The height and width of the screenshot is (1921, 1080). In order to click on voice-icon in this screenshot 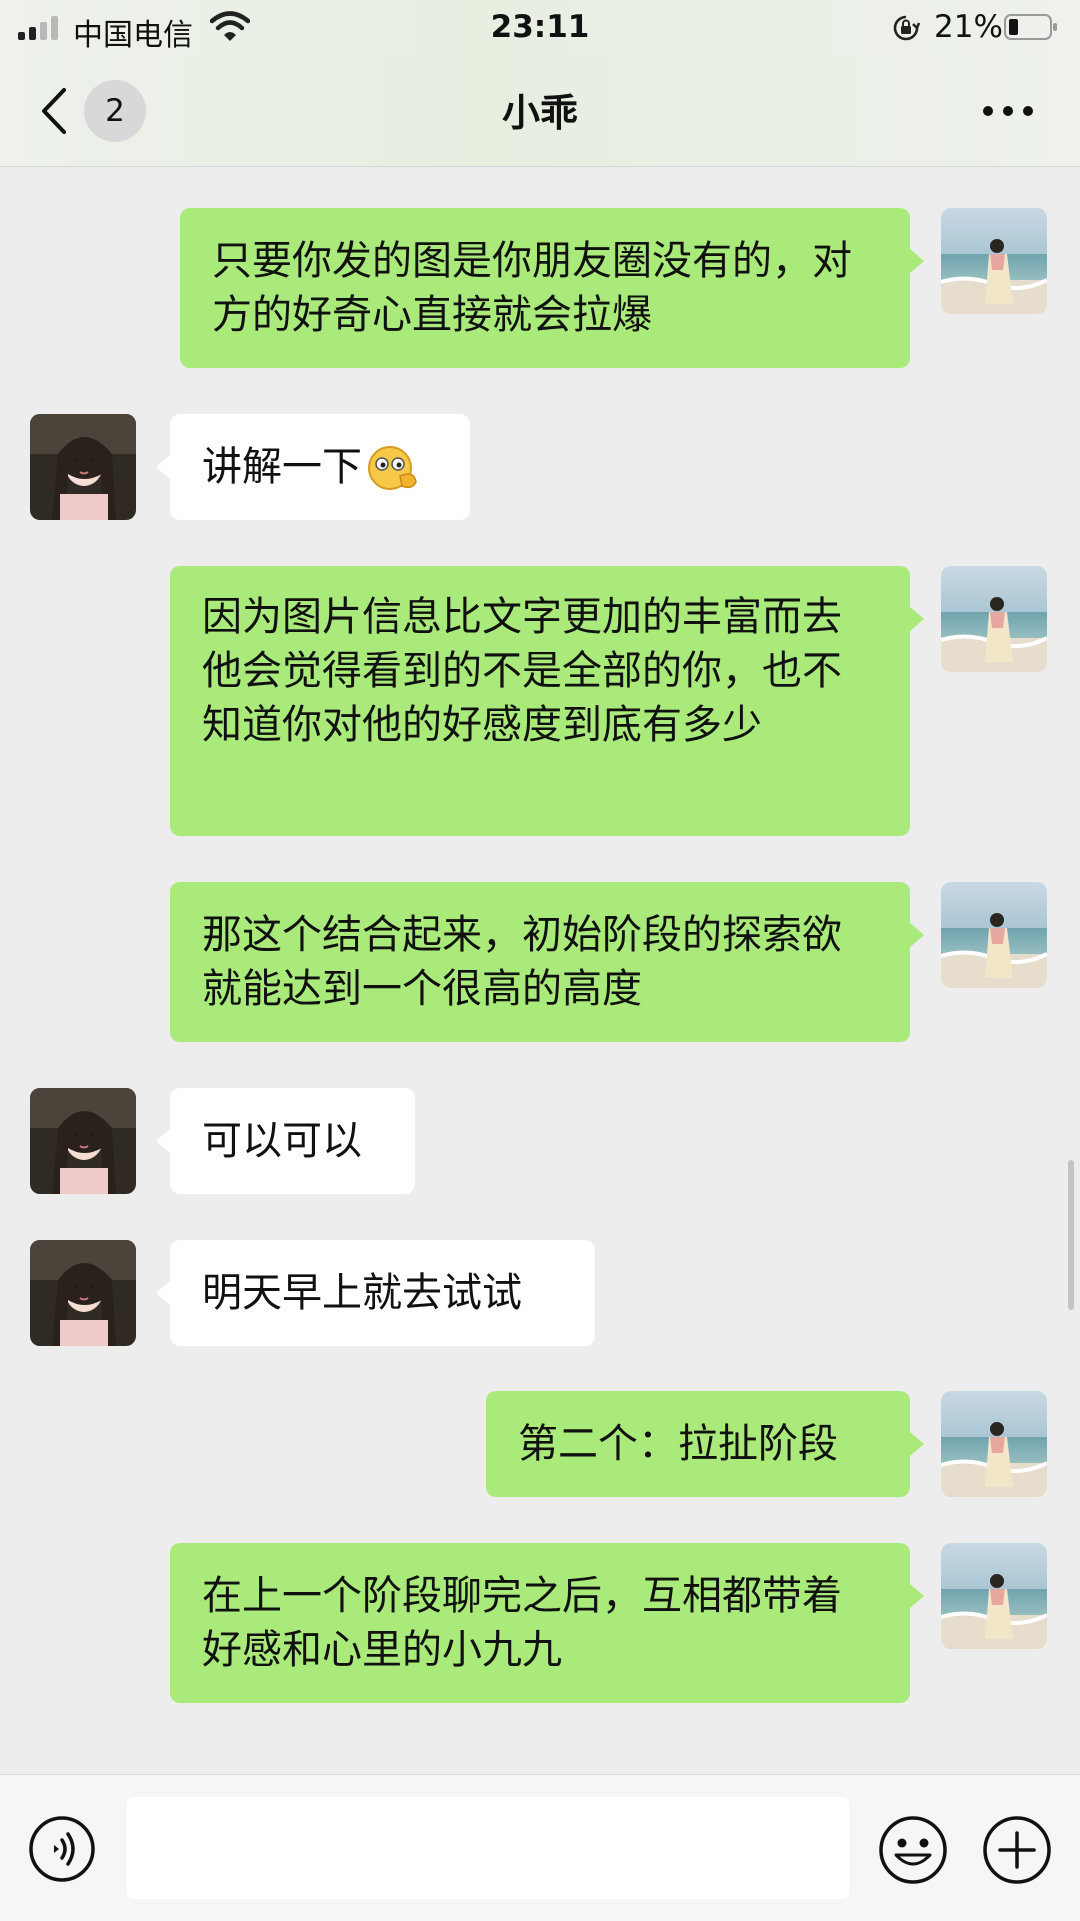, I will do `click(62, 1849)`.